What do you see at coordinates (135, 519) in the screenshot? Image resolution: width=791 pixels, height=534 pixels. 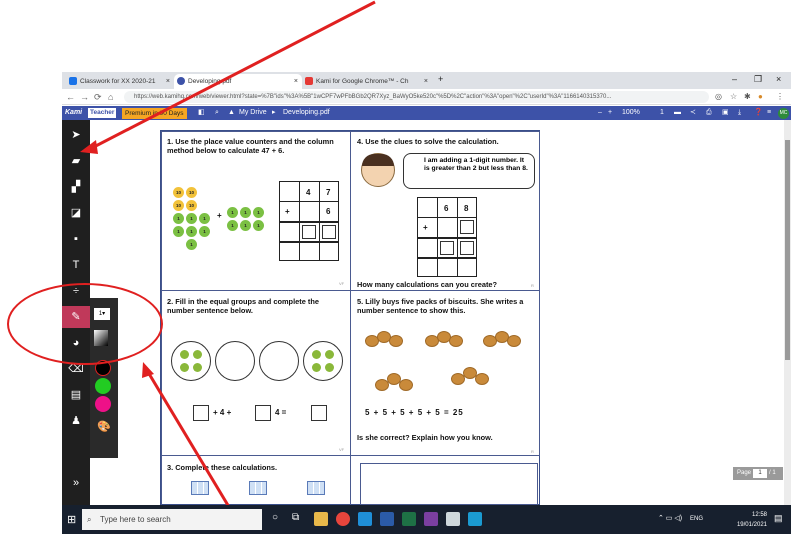 I see `search-placeholder: Type here to search` at bounding box center [135, 519].